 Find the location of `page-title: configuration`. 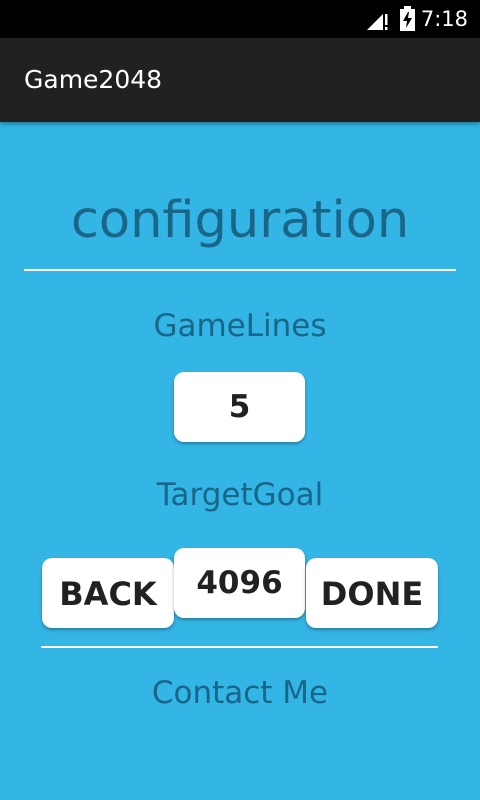

page-title: configuration is located at coordinates (240, 220).